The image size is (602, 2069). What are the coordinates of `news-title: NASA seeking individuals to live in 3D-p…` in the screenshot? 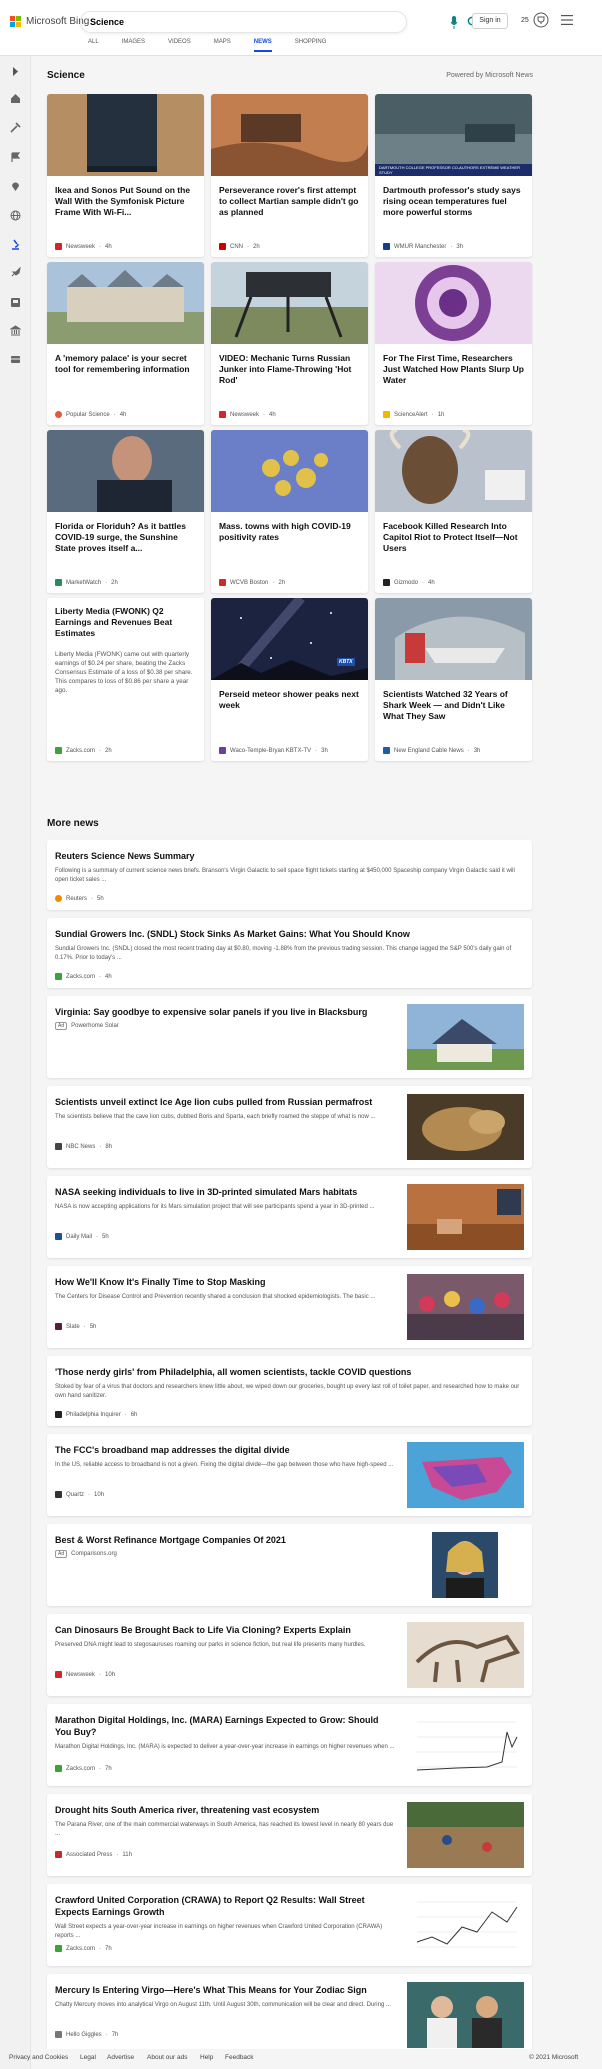 It's located at (225, 1192).